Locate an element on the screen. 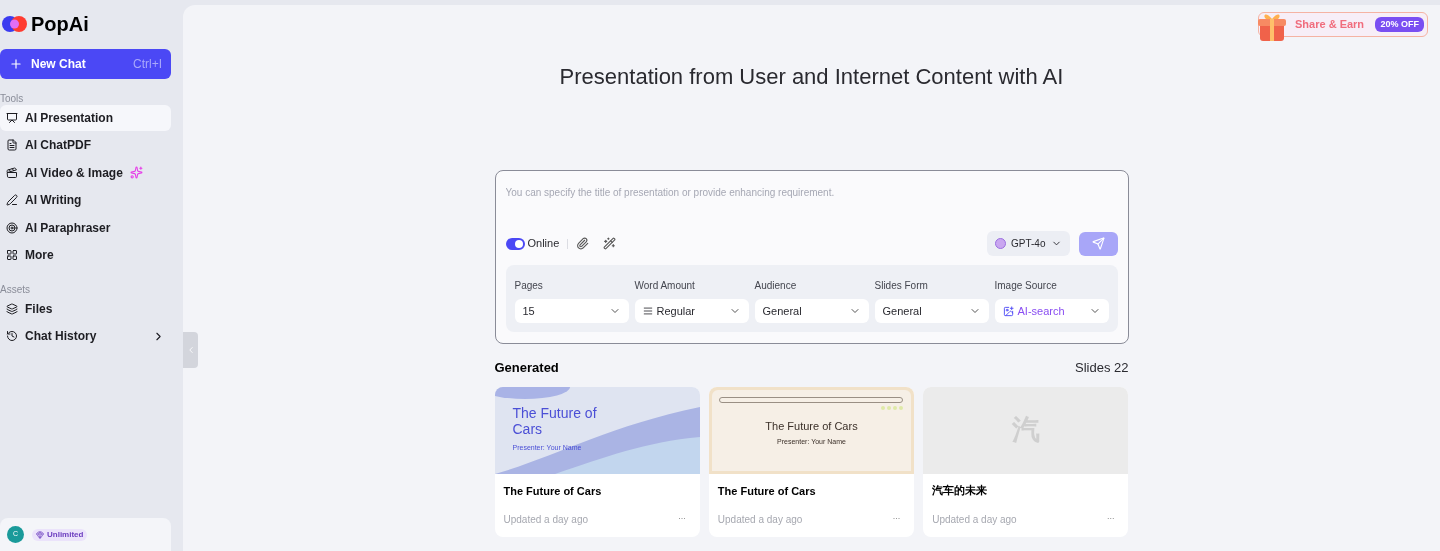 The height and width of the screenshot is (551, 1440). presentation-icon is located at coordinates (12, 117).